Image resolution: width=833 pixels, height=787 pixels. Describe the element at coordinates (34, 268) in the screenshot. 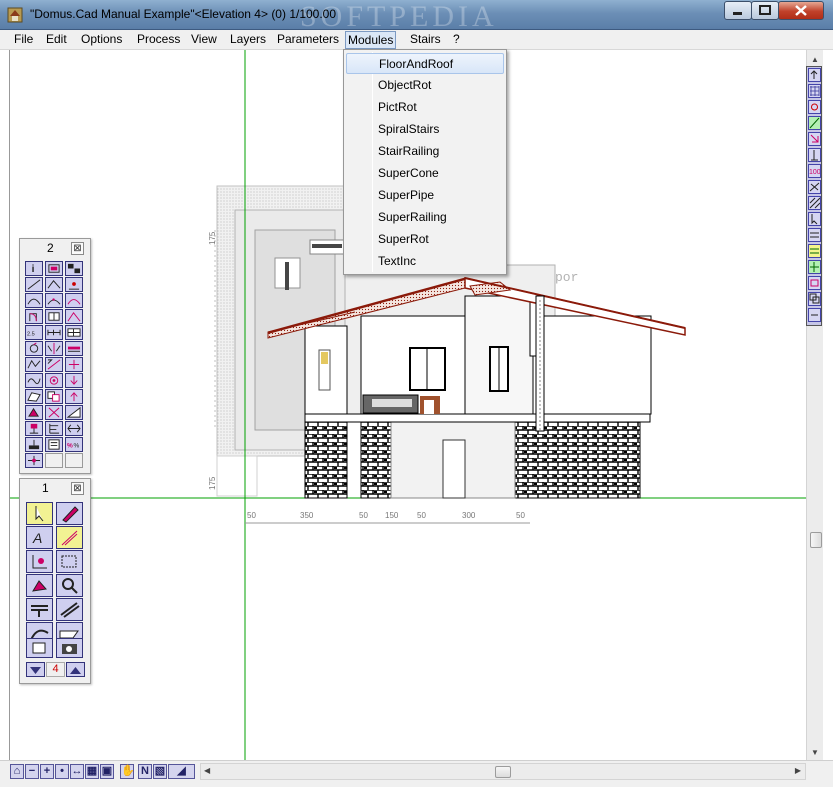

I see `info-icon: i` at that location.